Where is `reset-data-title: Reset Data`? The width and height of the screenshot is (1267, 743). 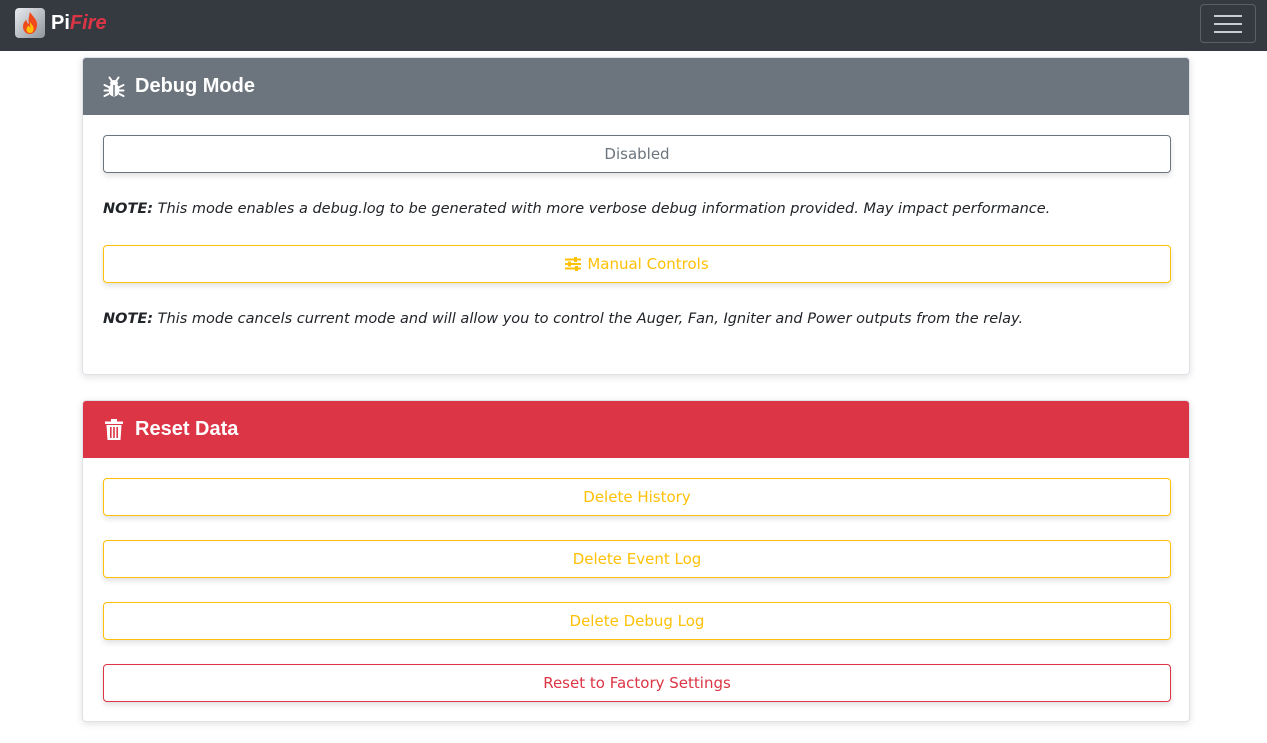 reset-data-title: Reset Data is located at coordinates (187, 429).